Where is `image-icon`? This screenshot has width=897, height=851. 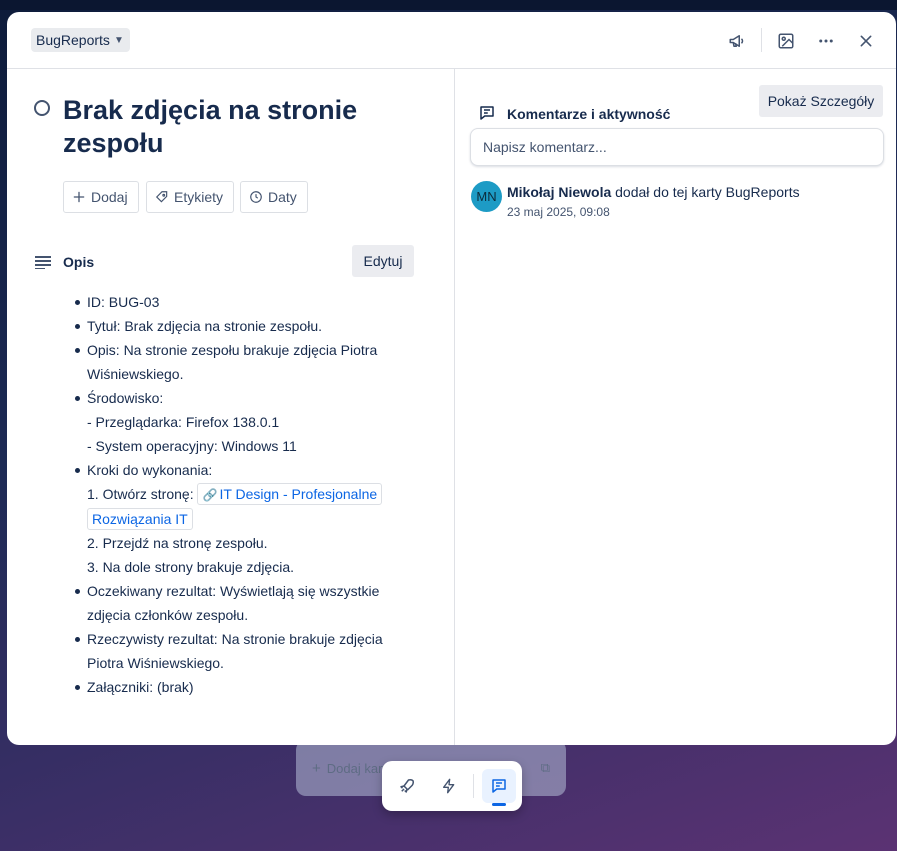 image-icon is located at coordinates (786, 41).